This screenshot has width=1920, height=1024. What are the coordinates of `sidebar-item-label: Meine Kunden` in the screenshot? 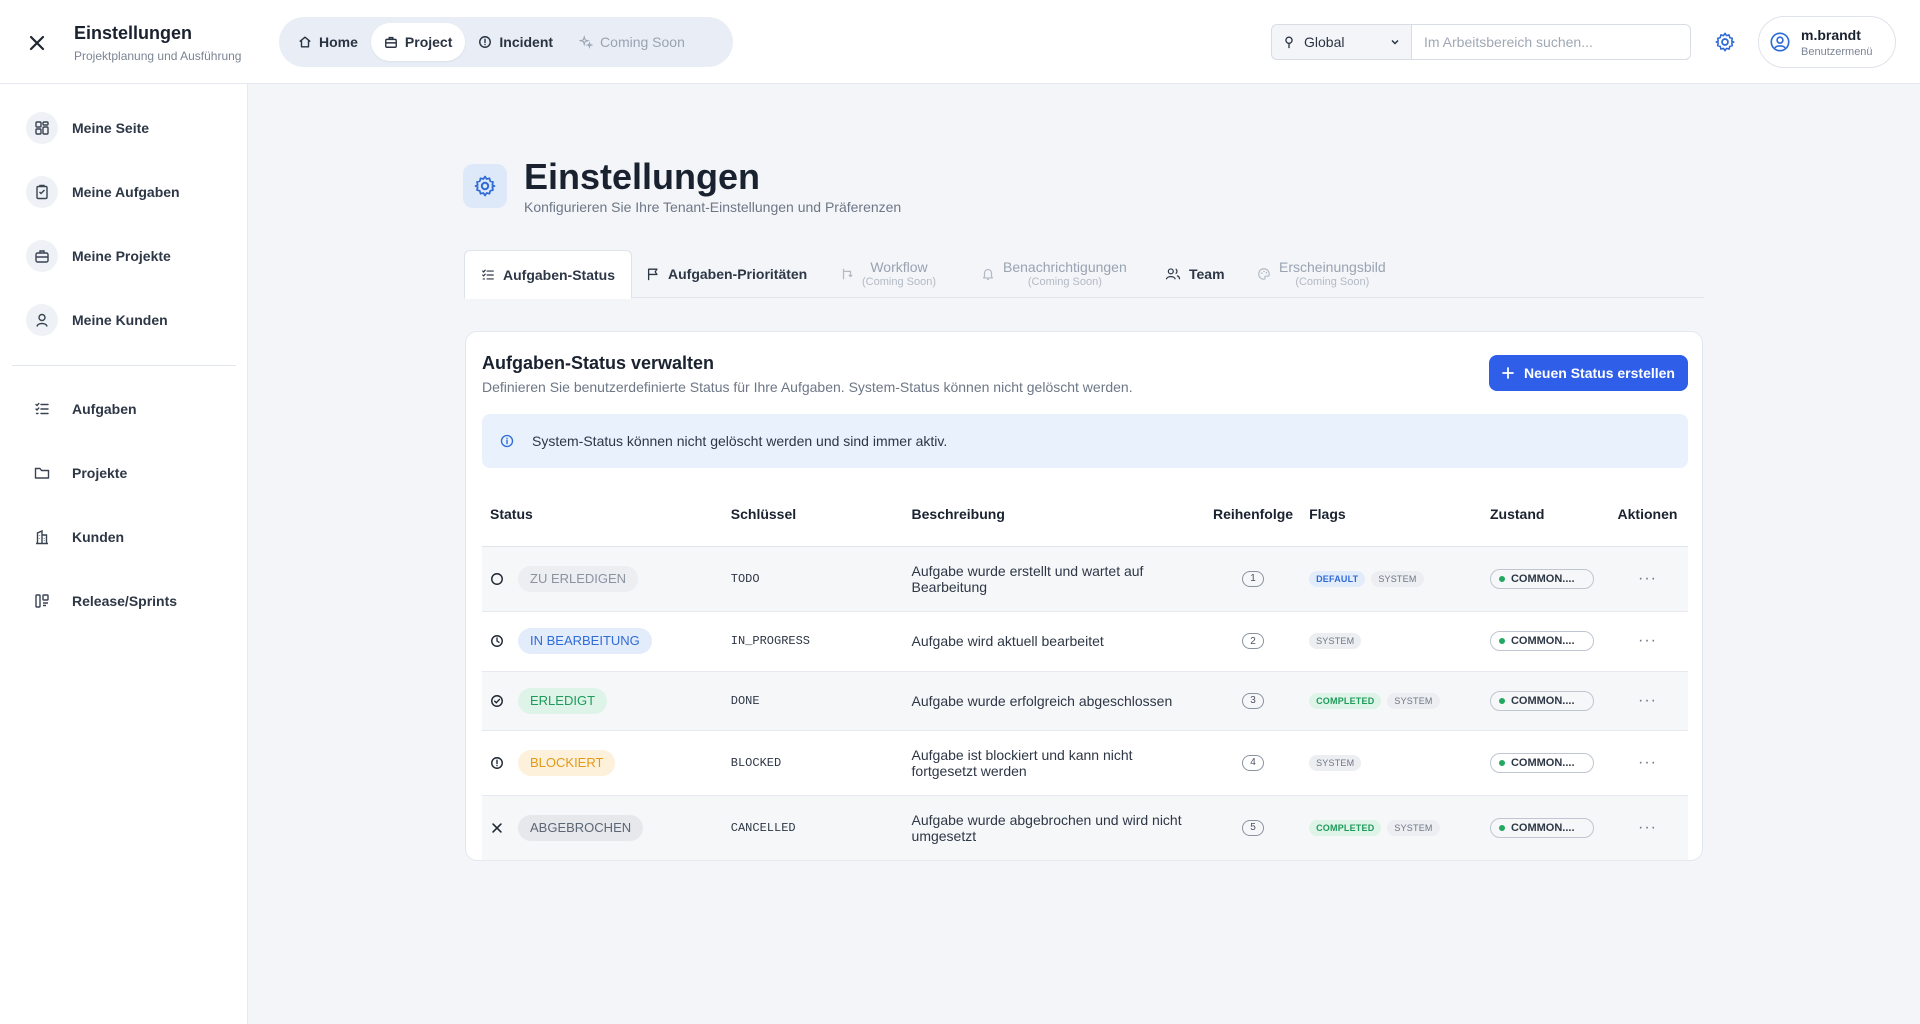 It's located at (120, 320).